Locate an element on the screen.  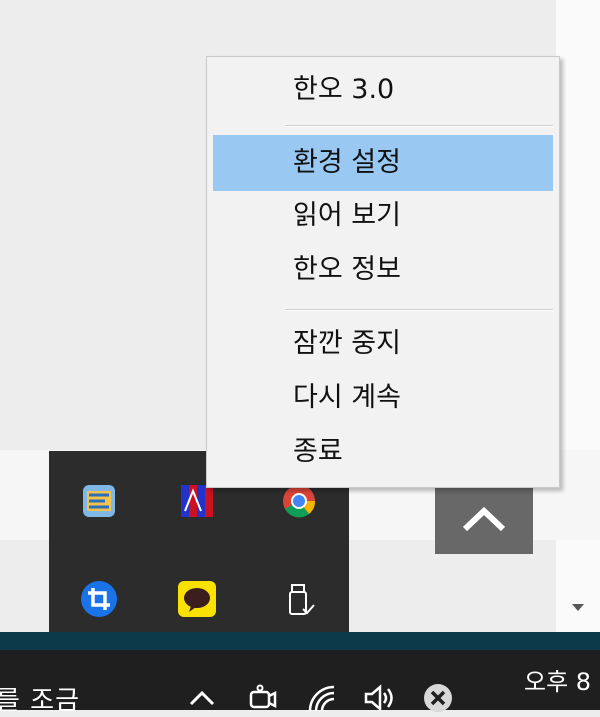
hanoh-app-icon is located at coordinates (99, 501).